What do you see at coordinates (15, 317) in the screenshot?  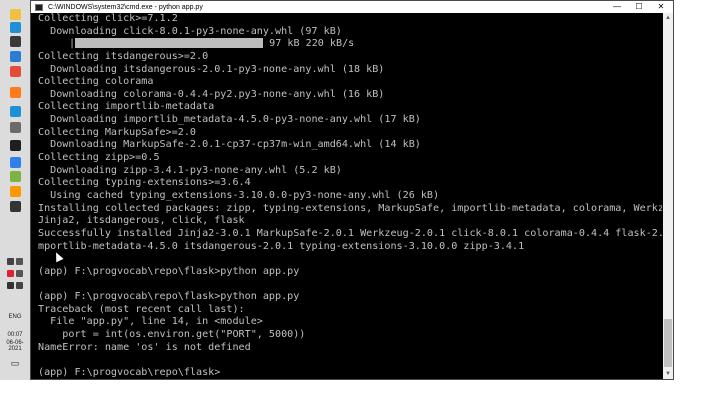 I see `language-indicator: ENG` at bounding box center [15, 317].